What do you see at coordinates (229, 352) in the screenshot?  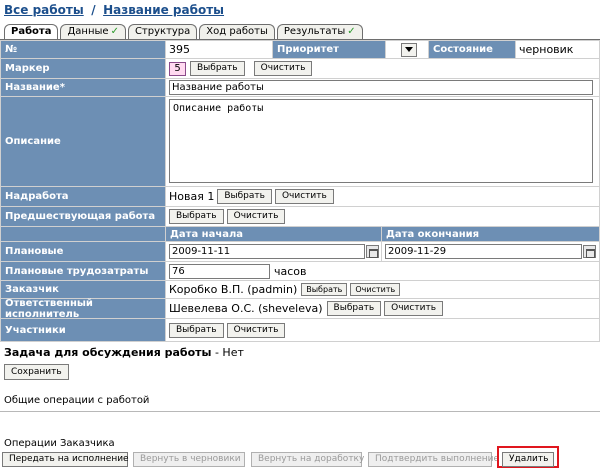 I see `discussion-value: - Нет` at bounding box center [229, 352].